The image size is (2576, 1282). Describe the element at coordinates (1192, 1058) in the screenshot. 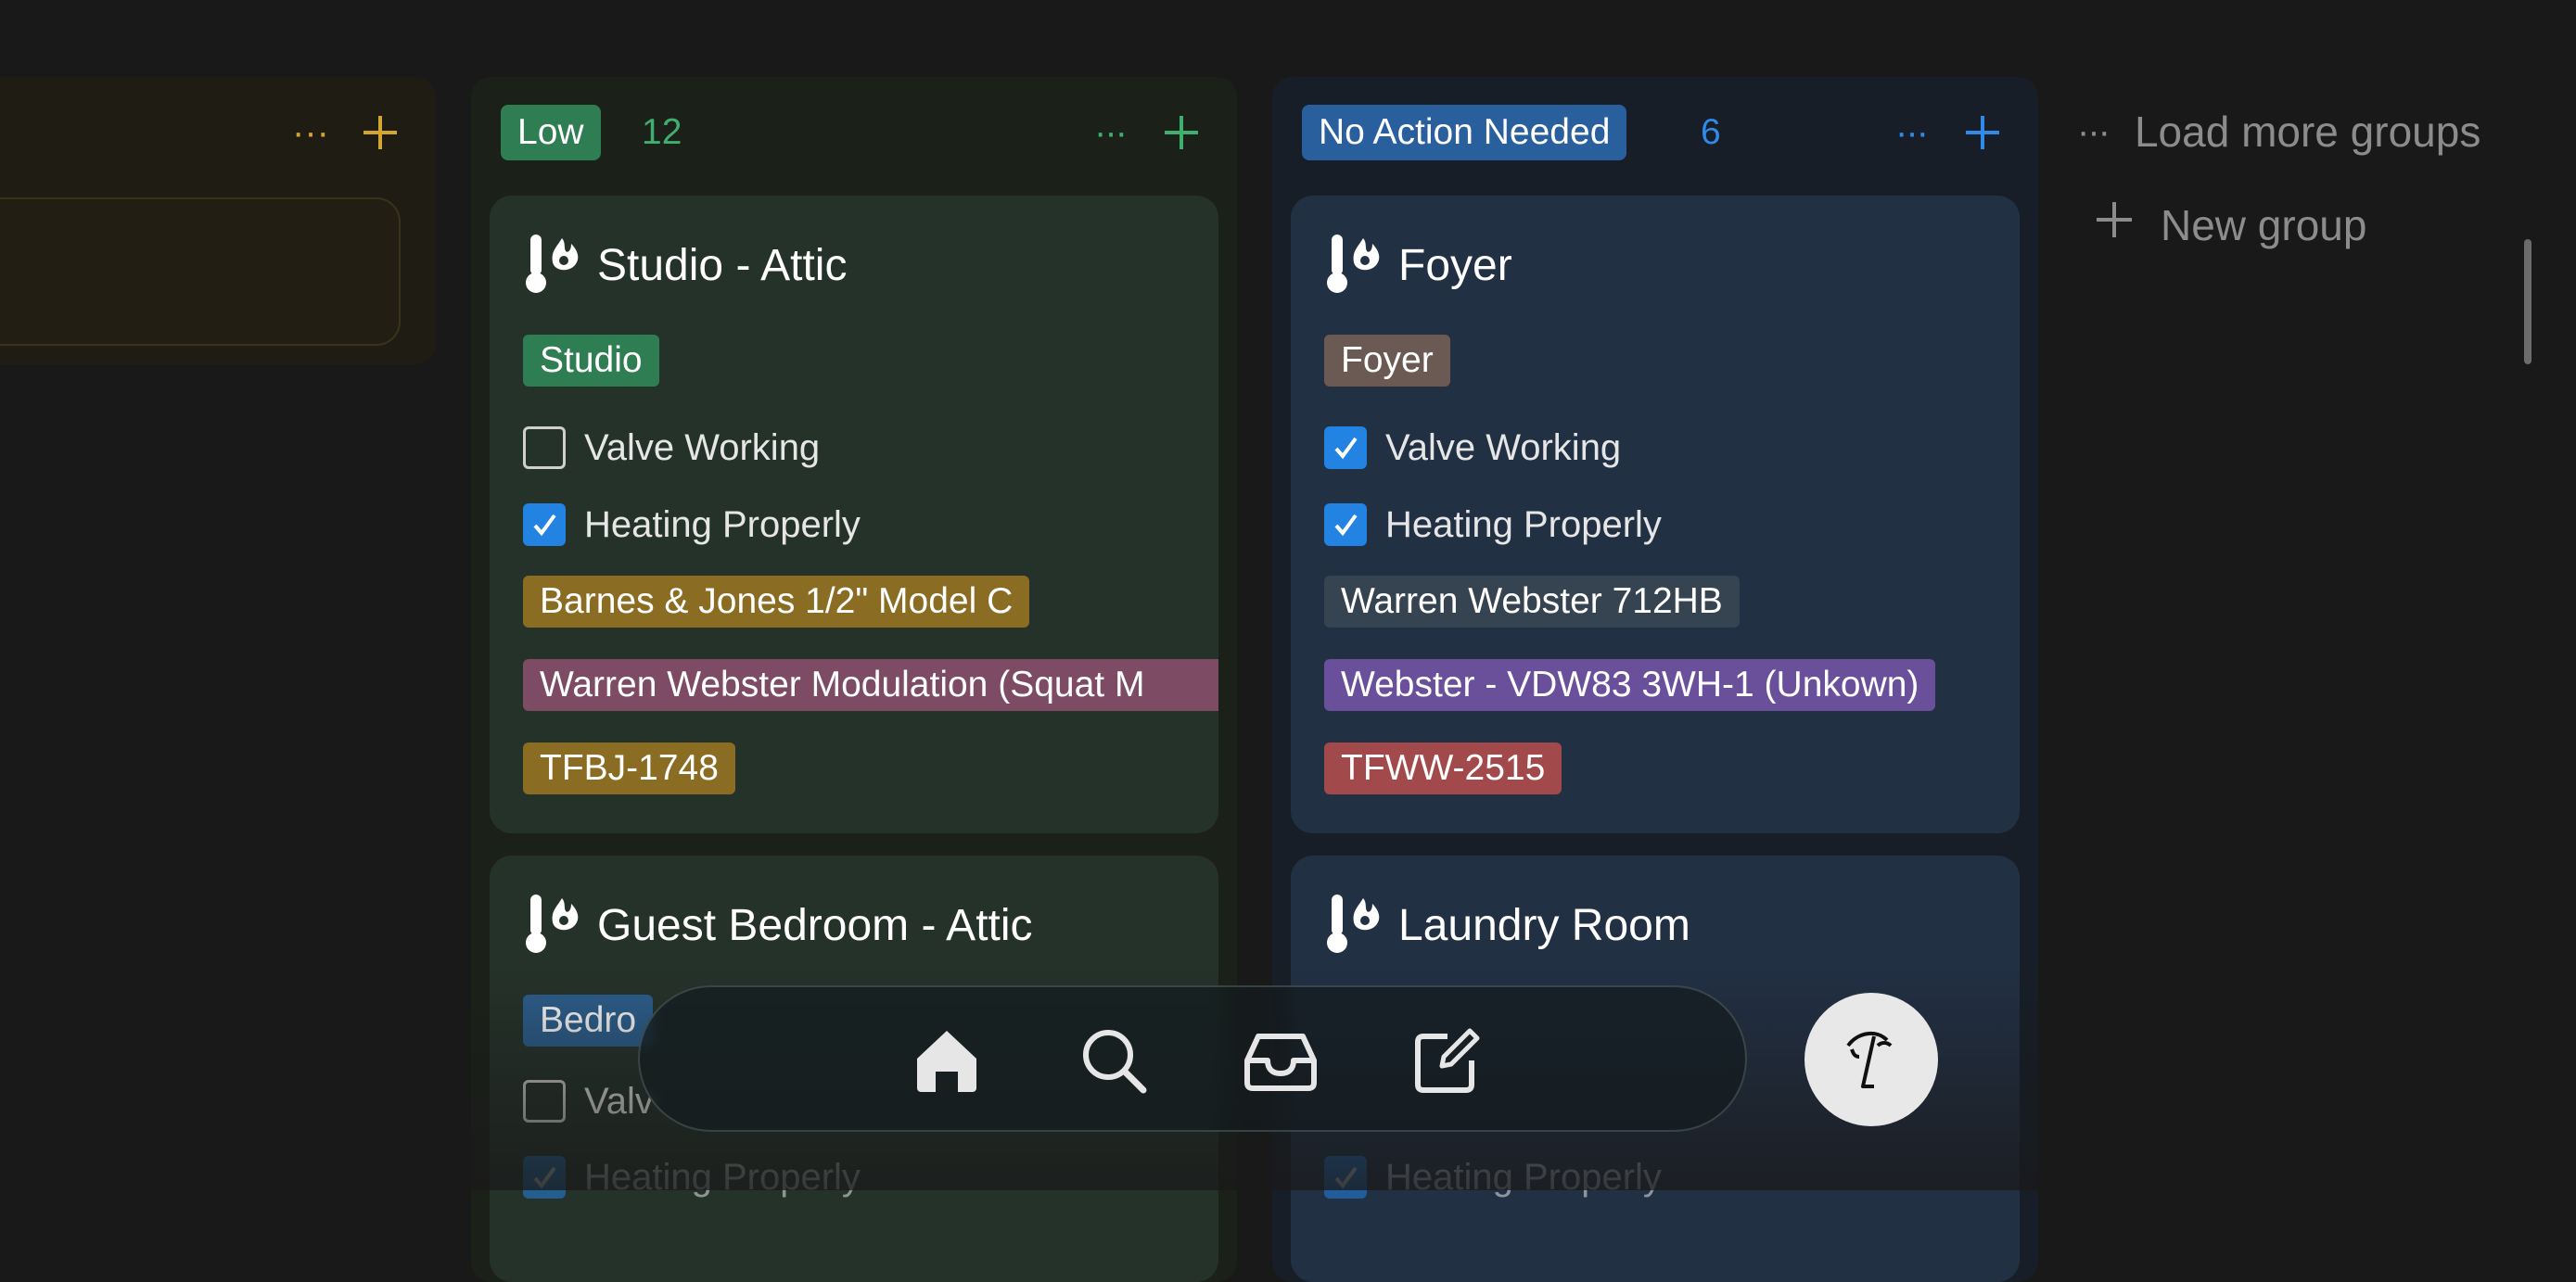

I see `bottom-navigation-dock` at that location.